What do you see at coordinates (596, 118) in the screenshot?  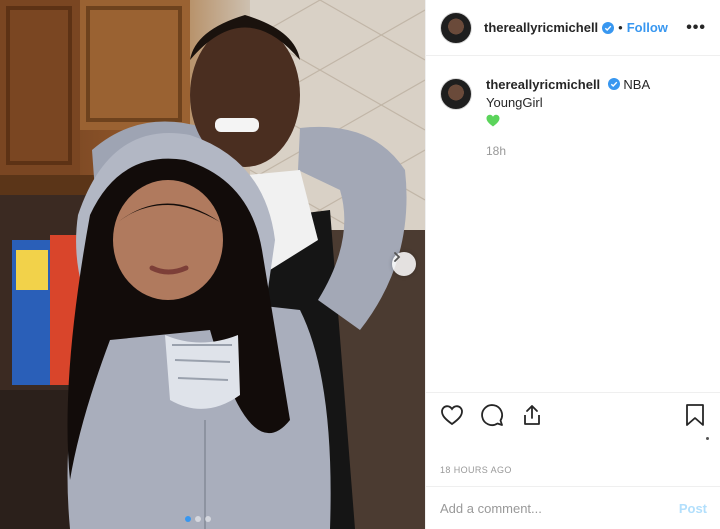 I see `caption-body: thereallyricmichell NBA YoungGirl 18h` at bounding box center [596, 118].